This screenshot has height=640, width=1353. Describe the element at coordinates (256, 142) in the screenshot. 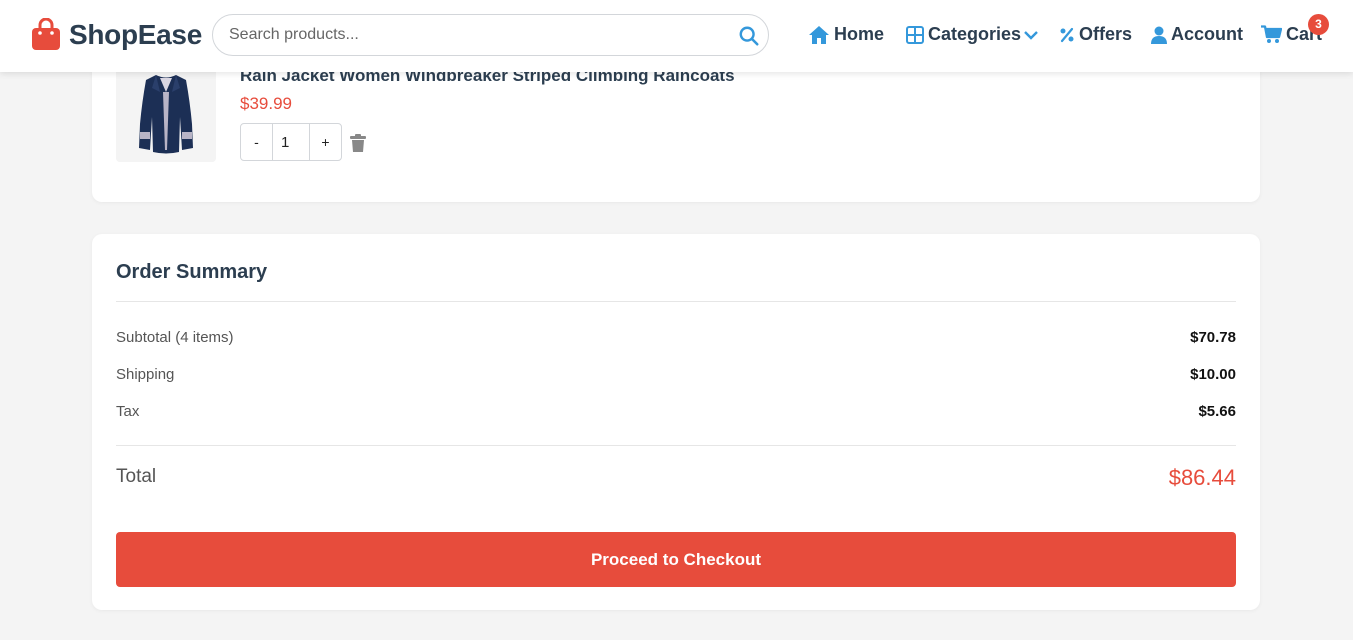

I see `decrement-button: -` at that location.